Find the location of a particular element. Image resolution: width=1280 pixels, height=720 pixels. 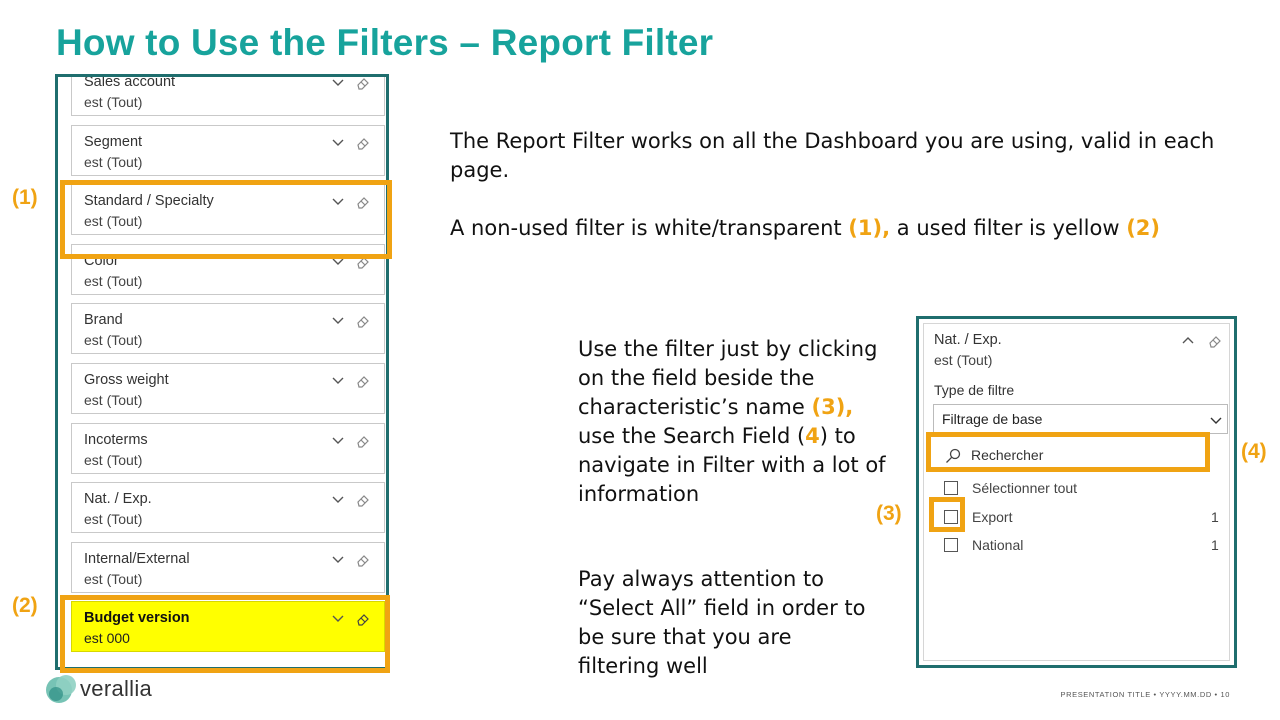

filter-type-select: Filtrage de base is located at coordinates (1080, 419).